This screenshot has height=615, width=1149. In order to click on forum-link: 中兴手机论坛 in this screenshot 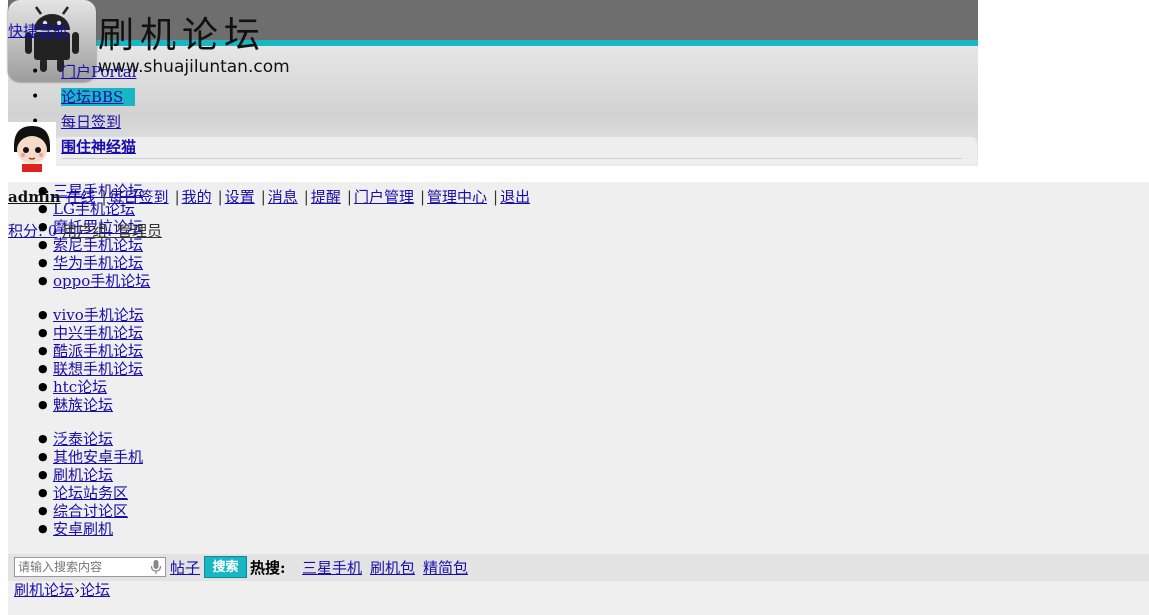, I will do `click(98, 333)`.